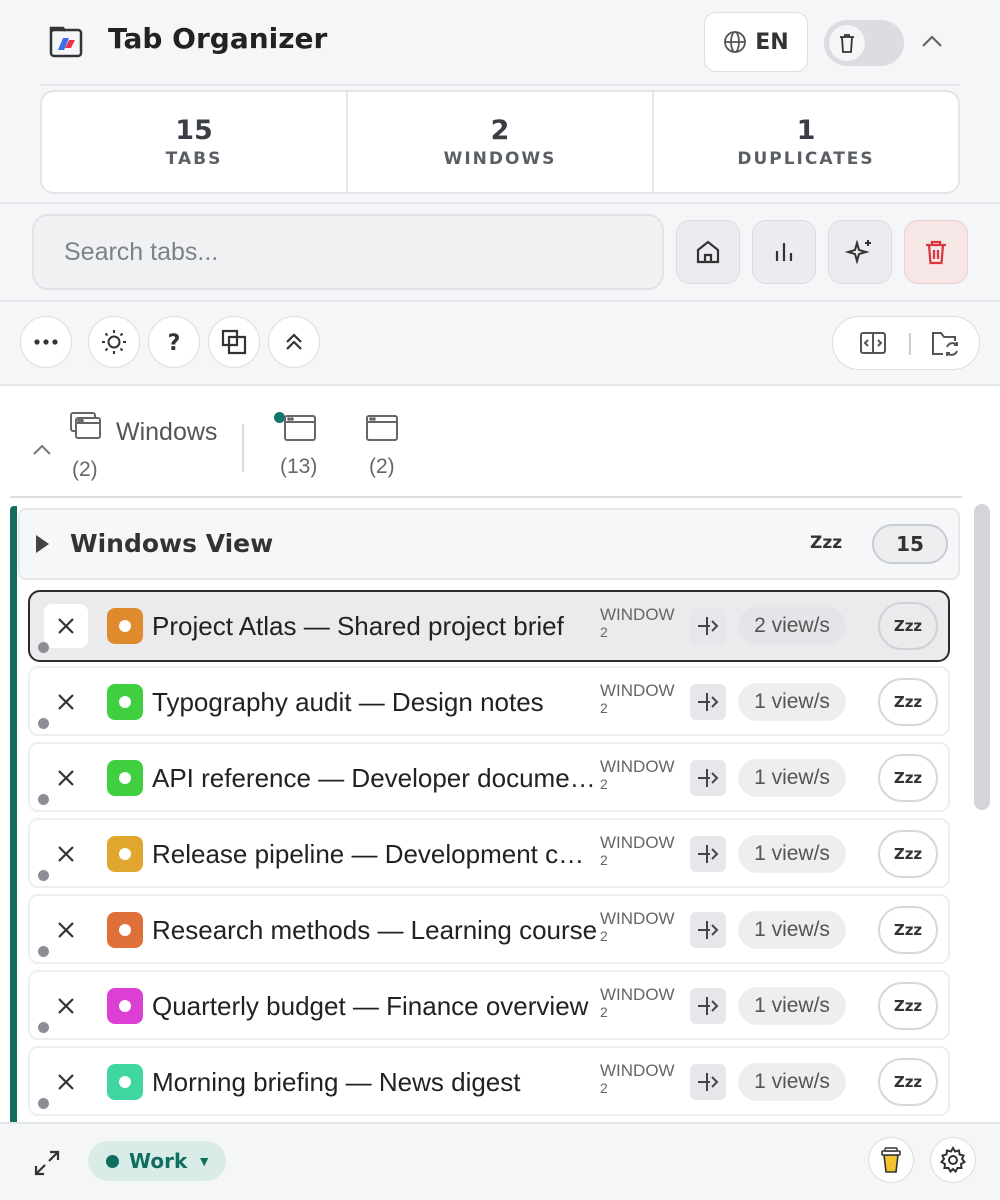 This screenshot has width=1000, height=1200. I want to click on trash-icon, so click(847, 43).